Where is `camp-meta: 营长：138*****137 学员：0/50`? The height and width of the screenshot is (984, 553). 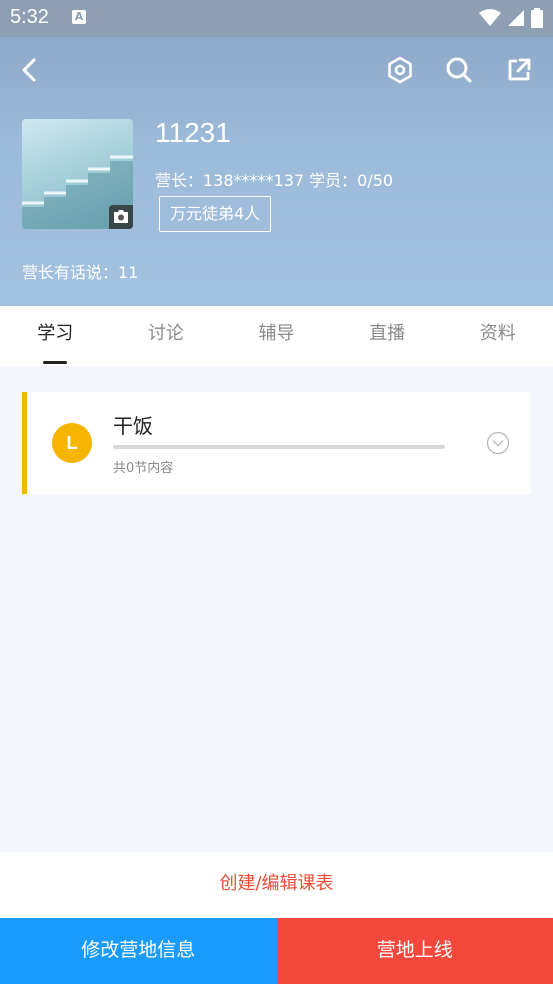 camp-meta: 营长：138*****137 学员：0/50 is located at coordinates (274, 180).